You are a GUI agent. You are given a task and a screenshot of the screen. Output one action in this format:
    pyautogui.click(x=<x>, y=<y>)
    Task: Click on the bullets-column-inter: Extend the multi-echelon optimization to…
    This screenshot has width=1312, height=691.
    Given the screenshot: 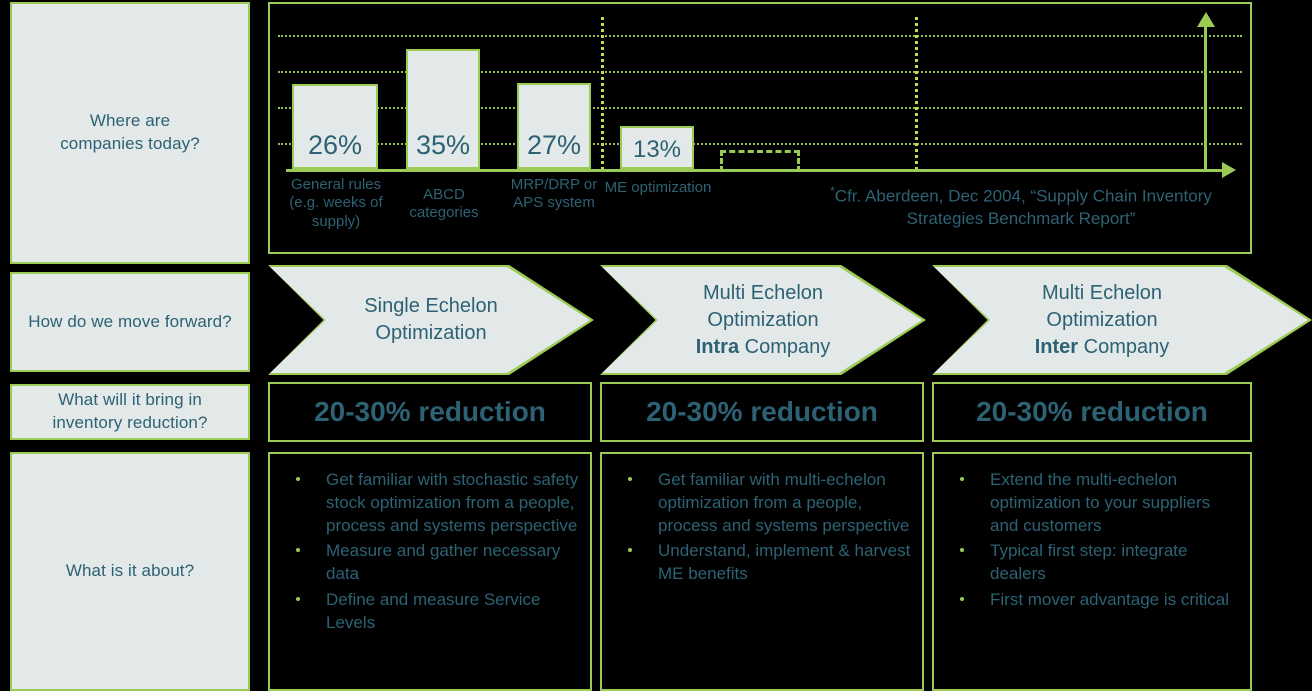 What is the action you would take?
    pyautogui.click(x=1092, y=571)
    